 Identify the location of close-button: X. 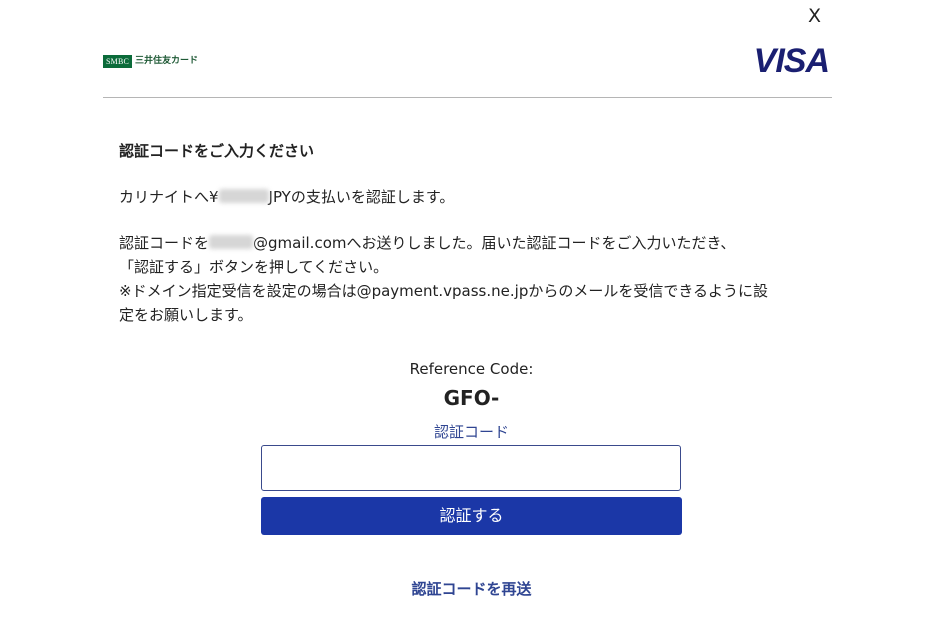
(814, 16).